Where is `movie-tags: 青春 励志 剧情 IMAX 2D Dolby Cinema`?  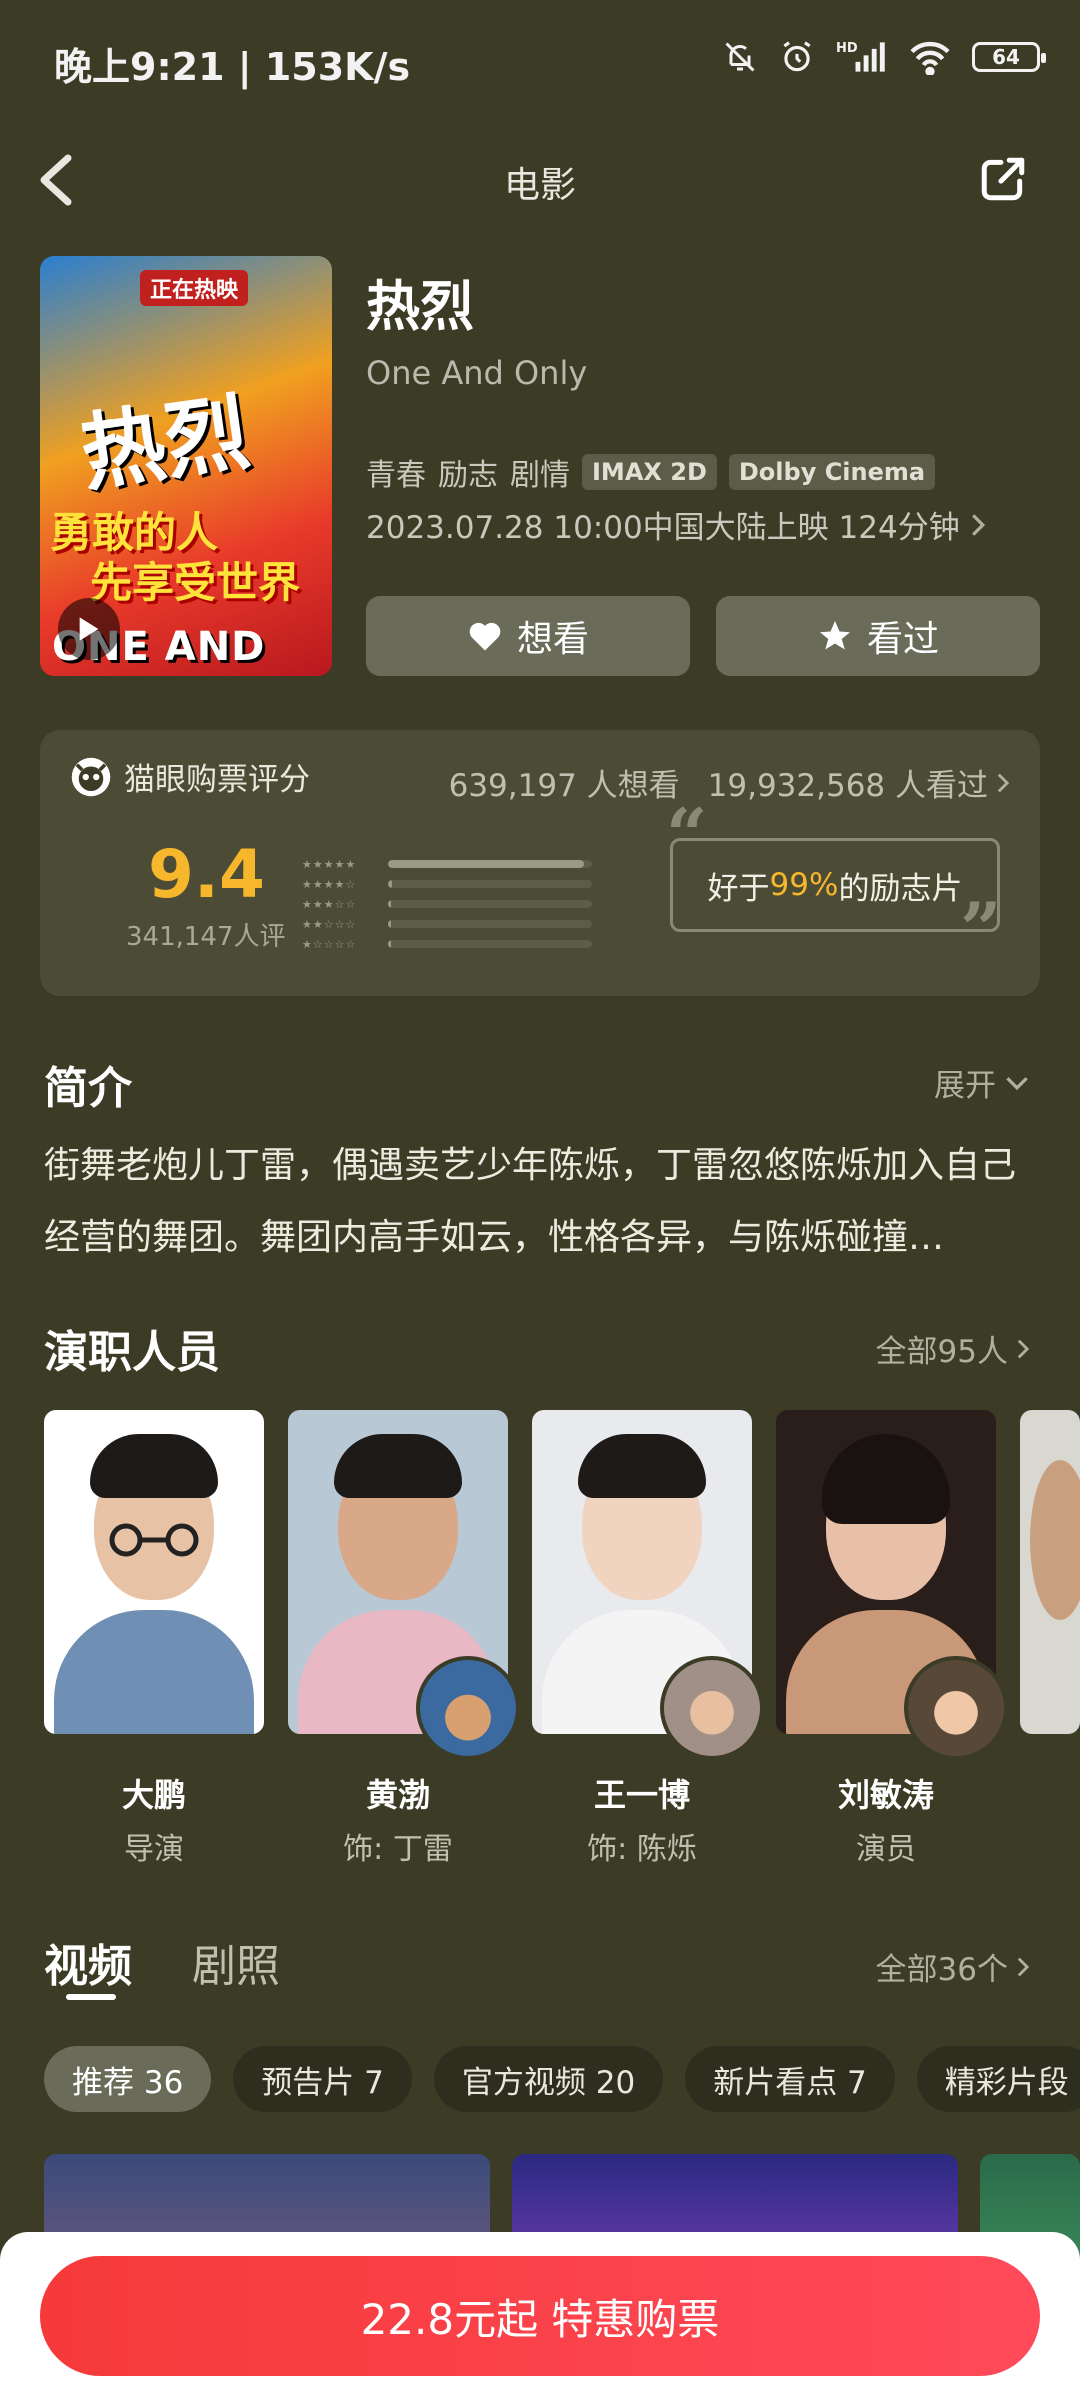
movie-tags: 青春 励志 剧情 IMAX 2D Dolby Cinema is located at coordinates (651, 472).